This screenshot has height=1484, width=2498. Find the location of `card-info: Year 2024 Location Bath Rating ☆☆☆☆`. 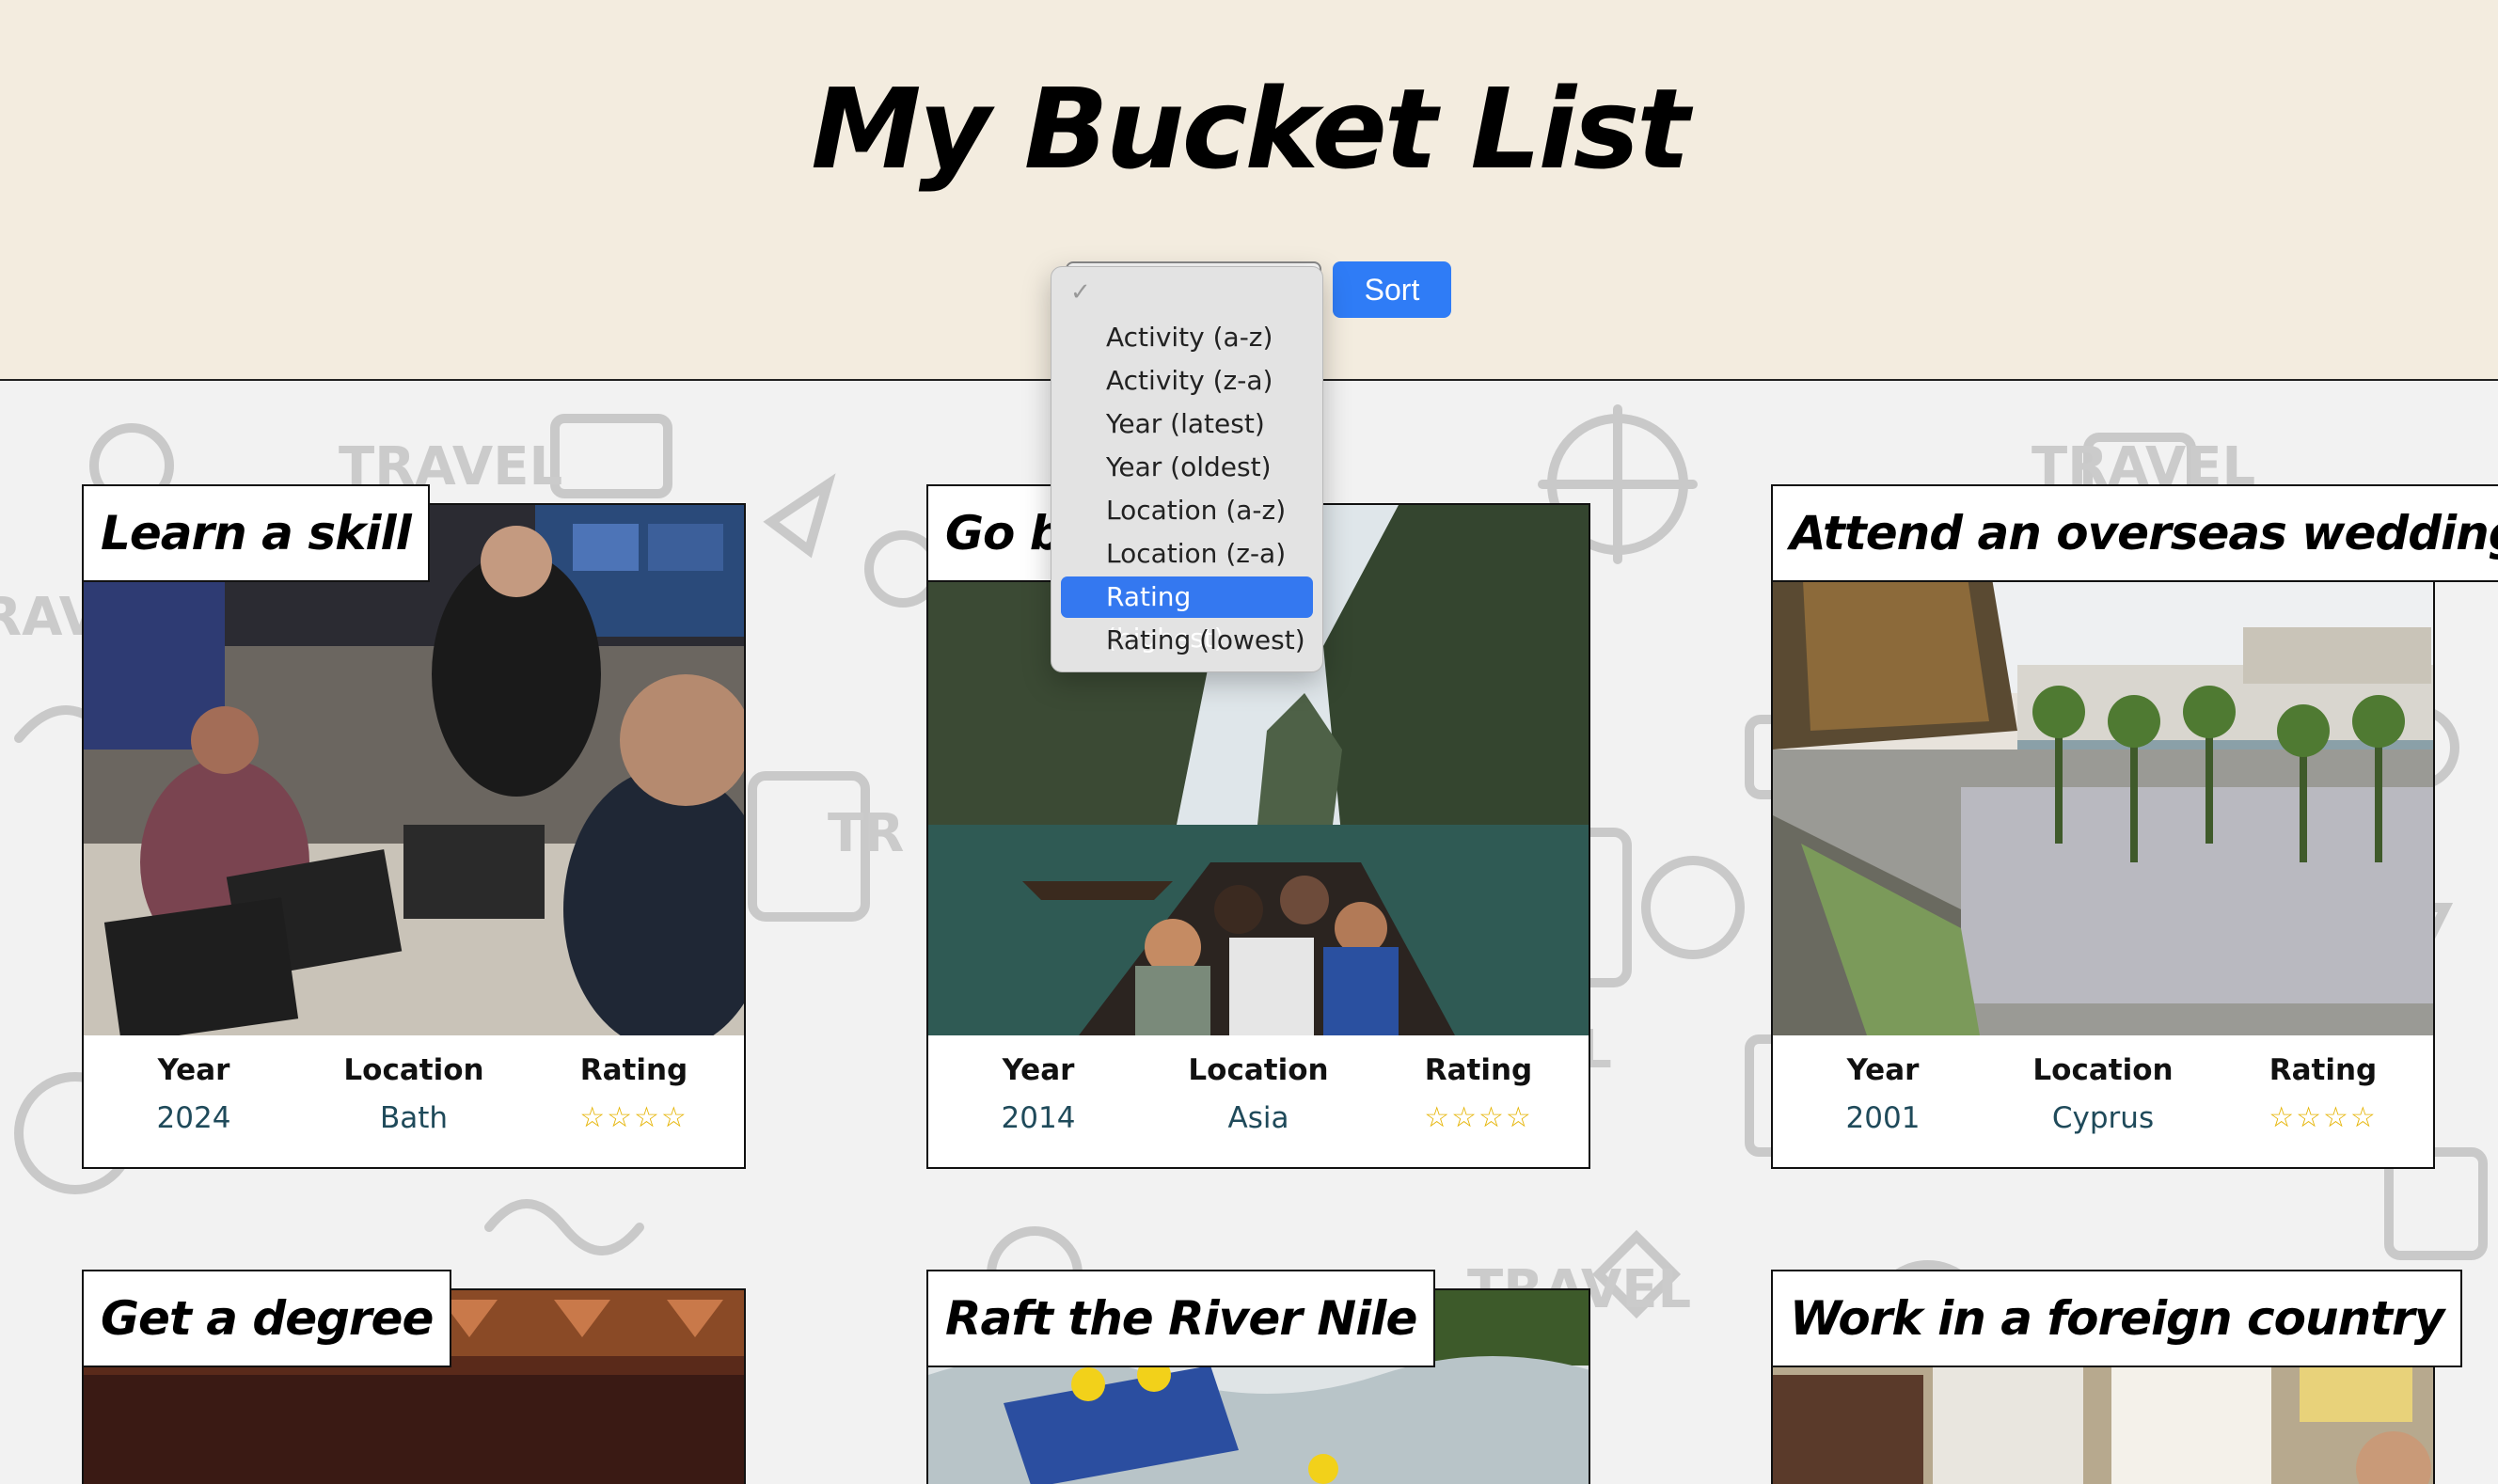

card-info: Year 2024 Location Bath Rating ☆☆☆☆ is located at coordinates (414, 1101).